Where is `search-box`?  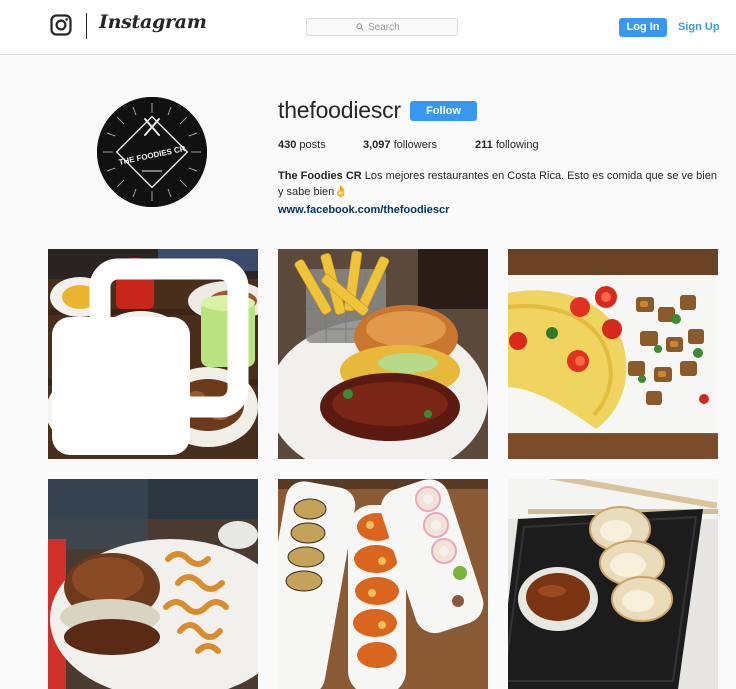 search-box is located at coordinates (382, 27).